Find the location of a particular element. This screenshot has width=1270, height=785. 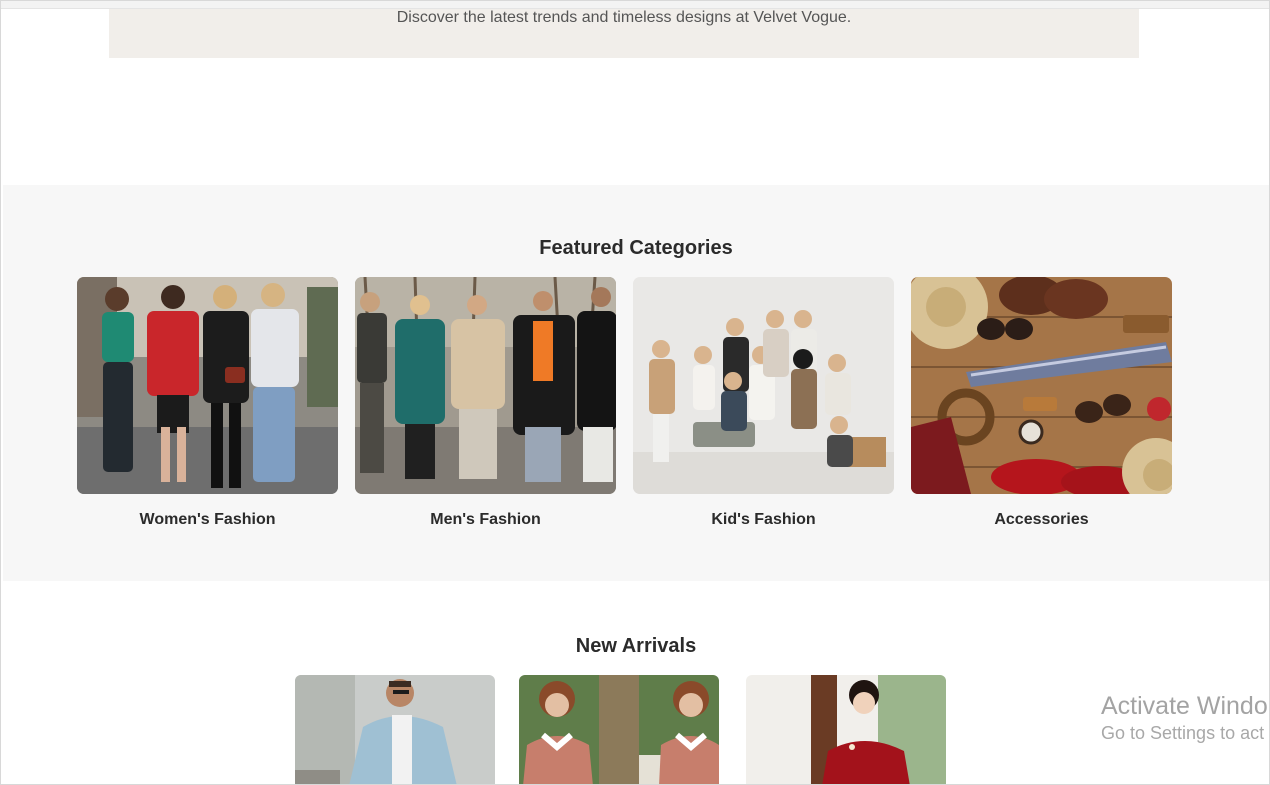

category-card-women: Women's Fashion is located at coordinates (207, 403).